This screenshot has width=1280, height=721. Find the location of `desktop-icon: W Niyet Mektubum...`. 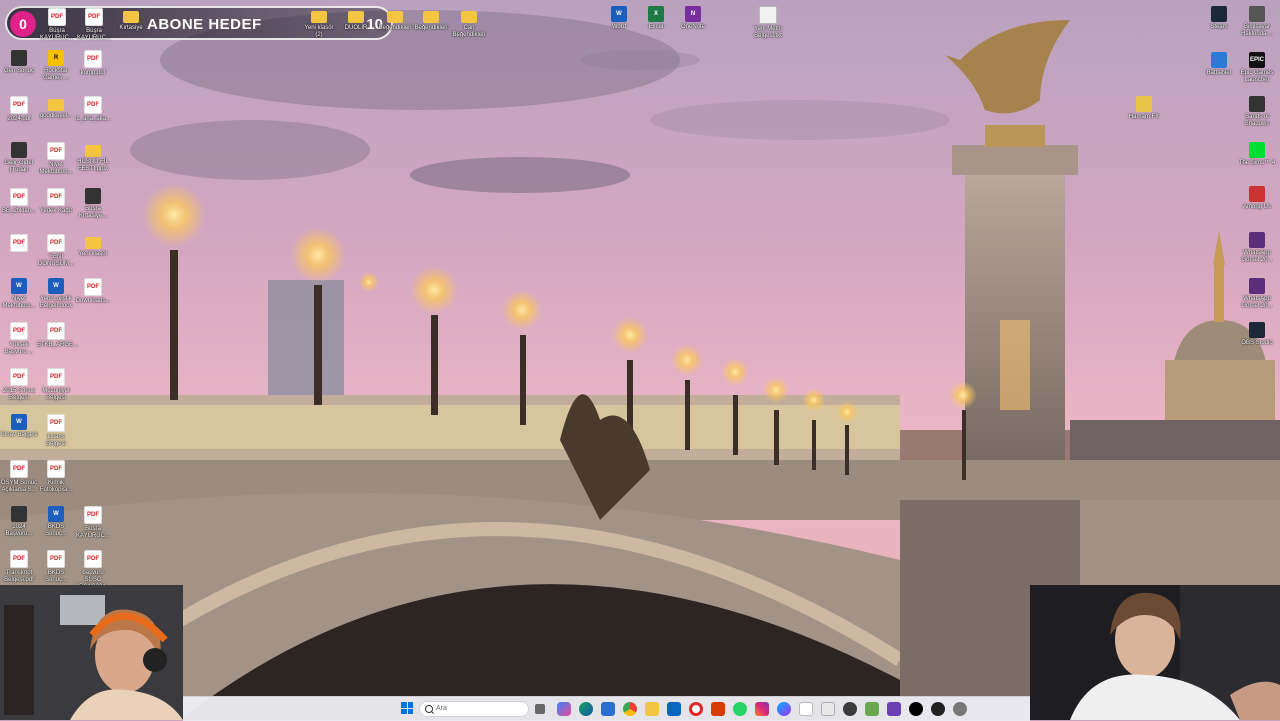

desktop-icon: W Niyet Mektubum... is located at coordinates (19, 294).